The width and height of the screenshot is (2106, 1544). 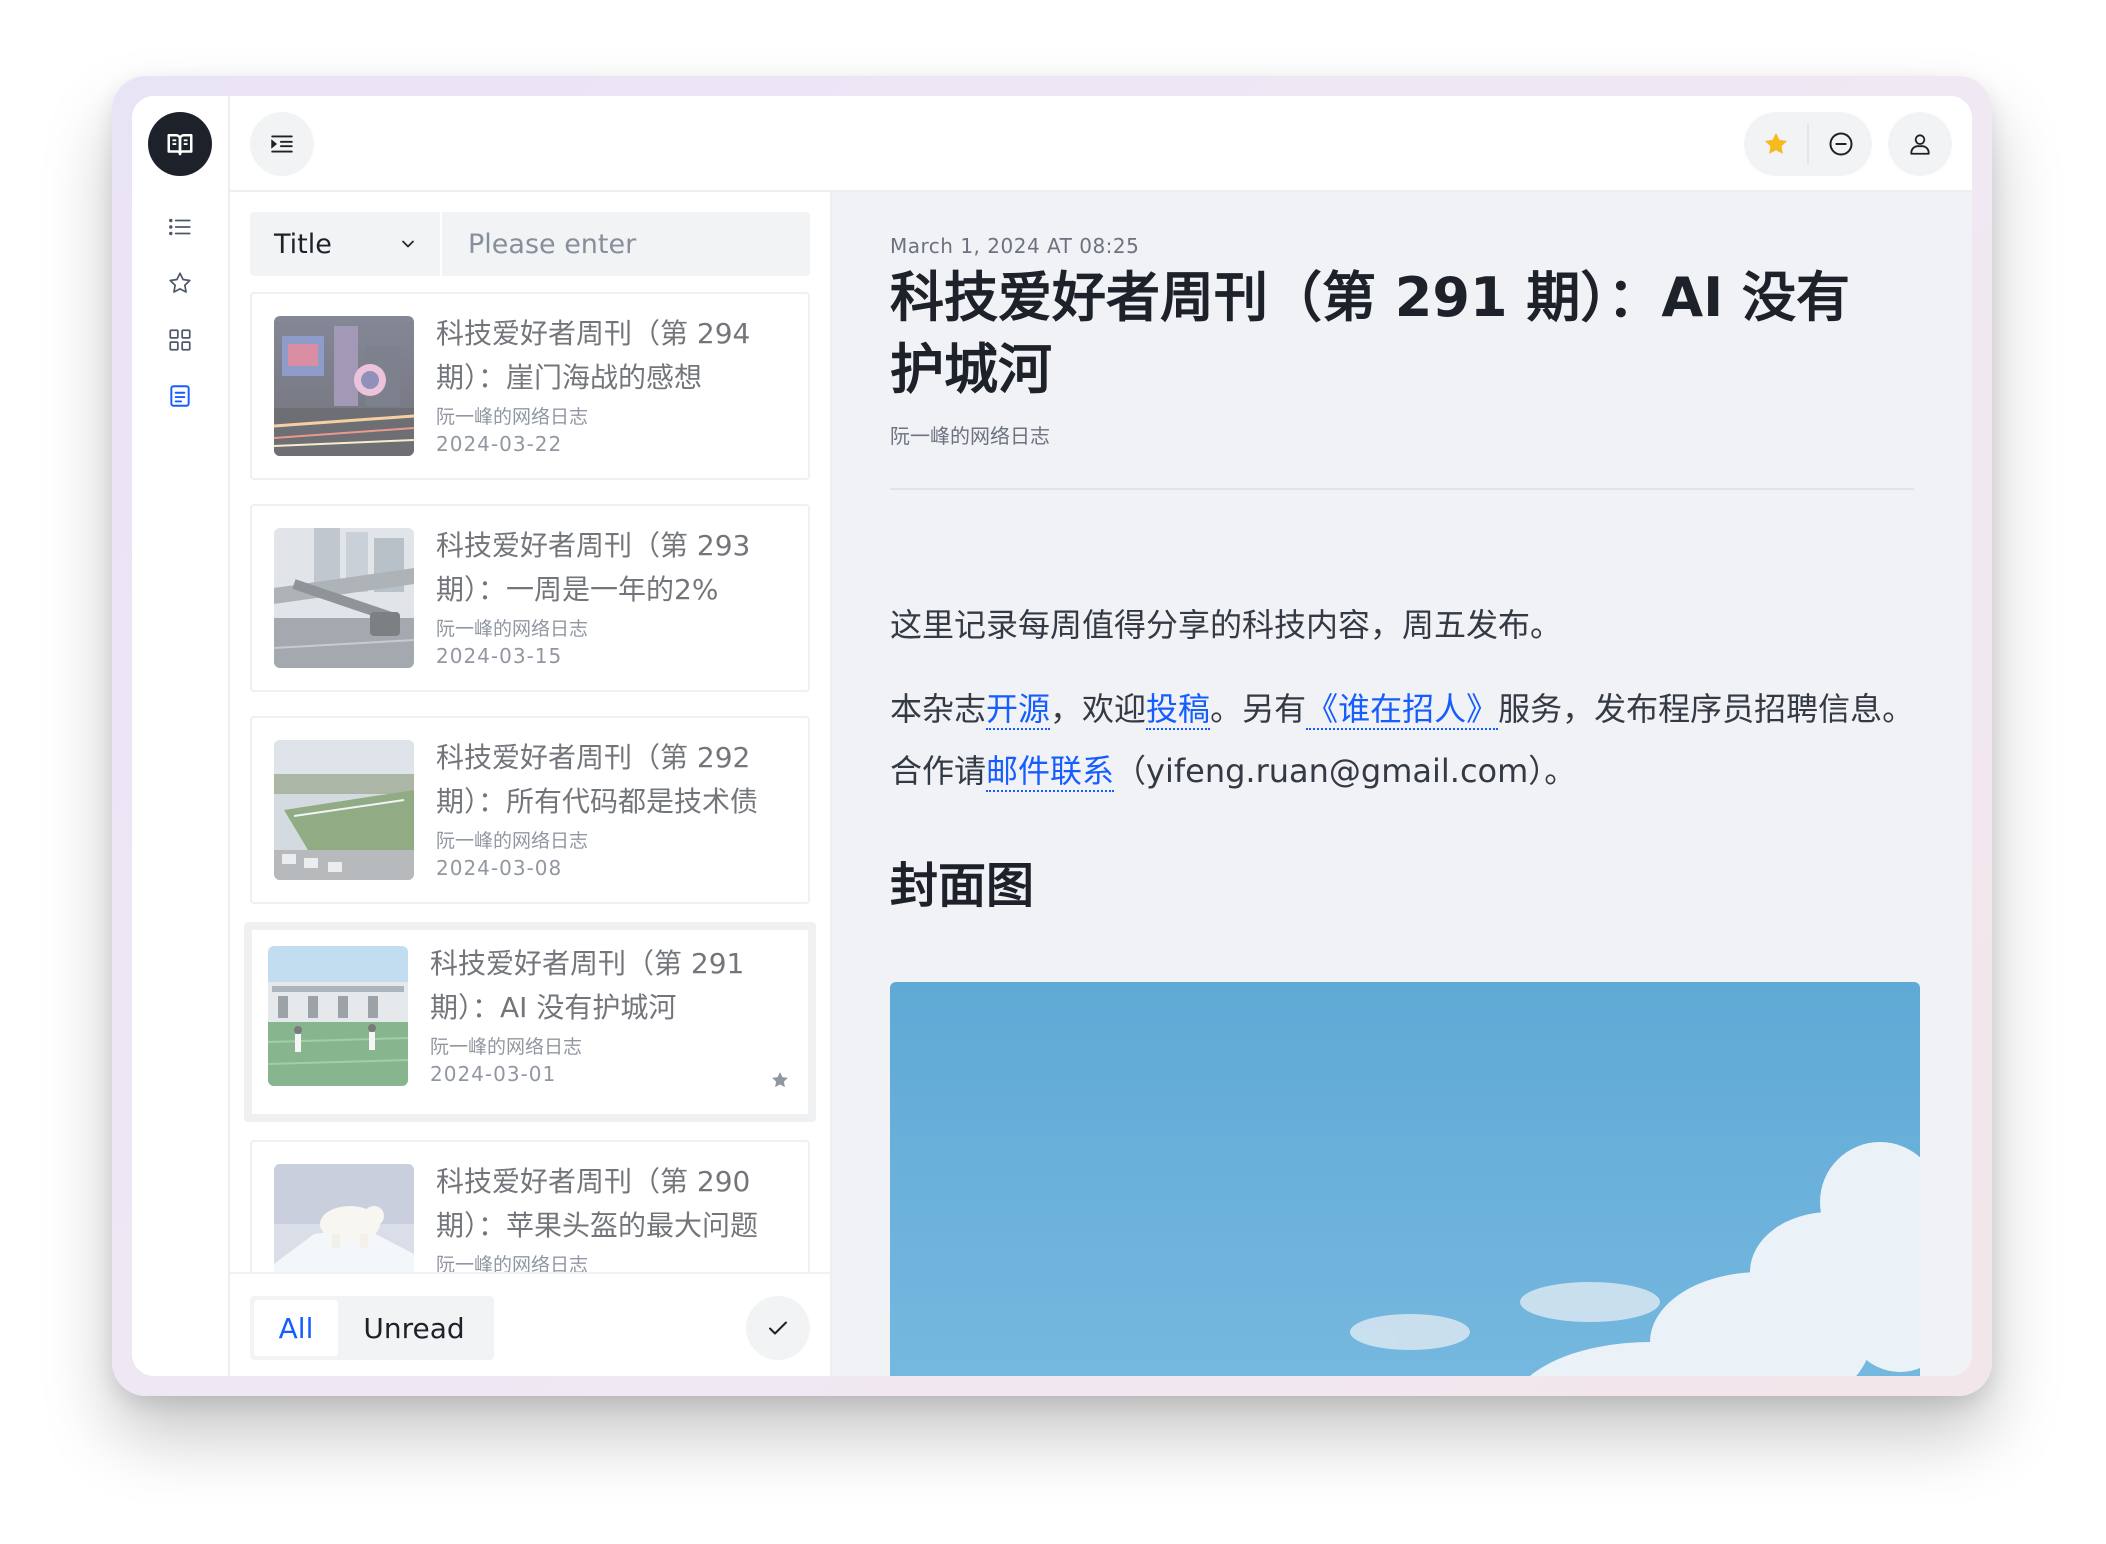 I want to click on nav-starred, so click(x=180, y=283).